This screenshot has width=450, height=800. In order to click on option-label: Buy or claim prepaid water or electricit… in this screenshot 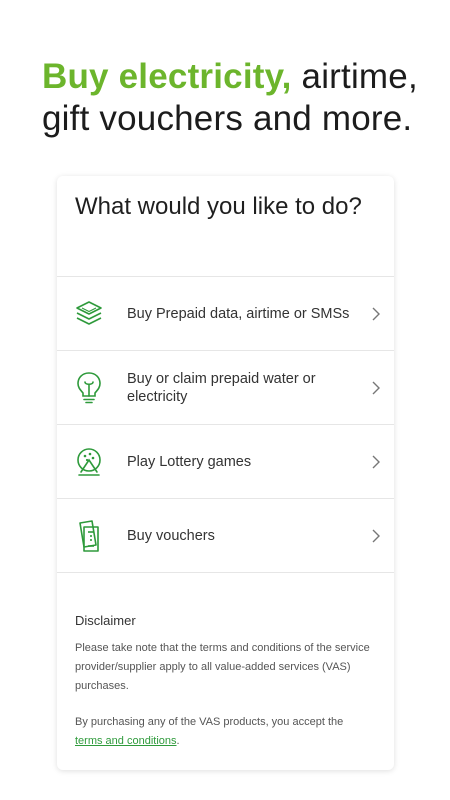, I will do `click(221, 388)`.